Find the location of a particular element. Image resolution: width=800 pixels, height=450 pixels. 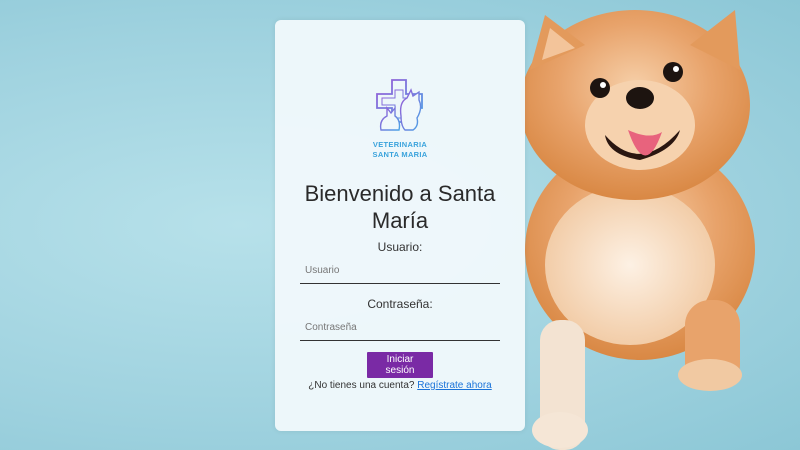

username-input is located at coordinates (400, 271).